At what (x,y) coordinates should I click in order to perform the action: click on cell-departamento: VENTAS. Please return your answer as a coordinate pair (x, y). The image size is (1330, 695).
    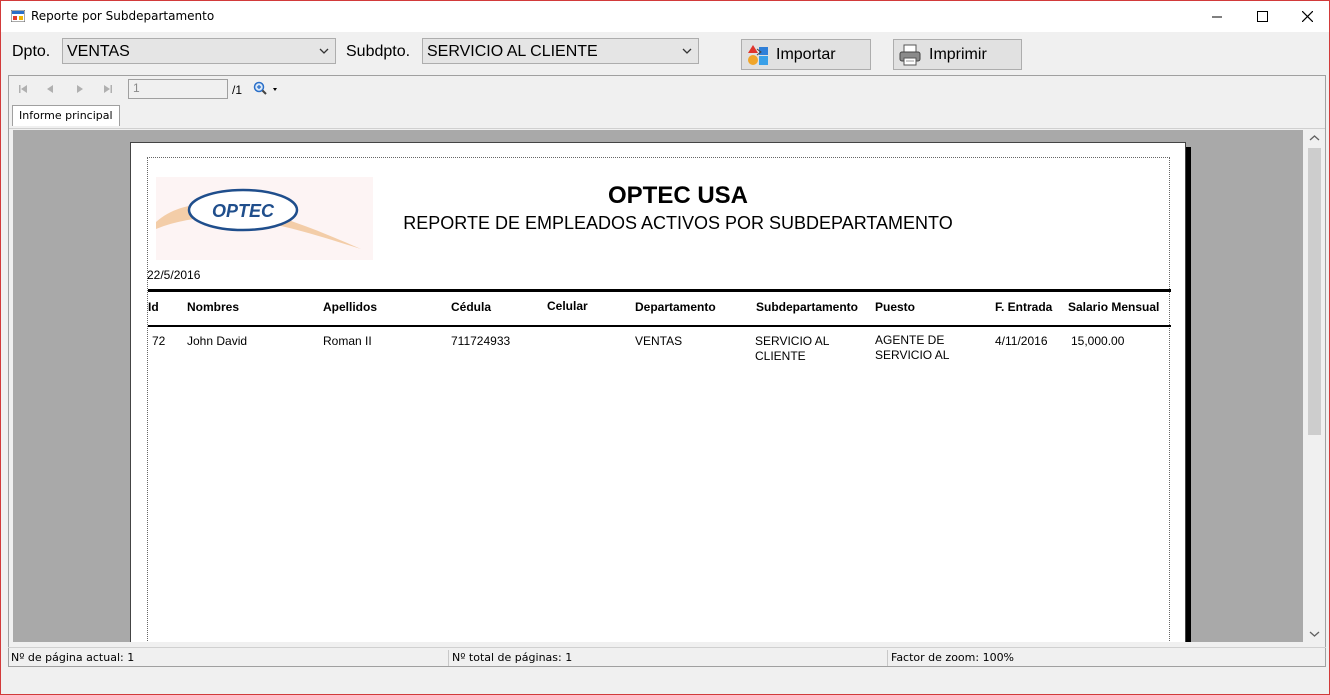
    Looking at the image, I should click on (659, 341).